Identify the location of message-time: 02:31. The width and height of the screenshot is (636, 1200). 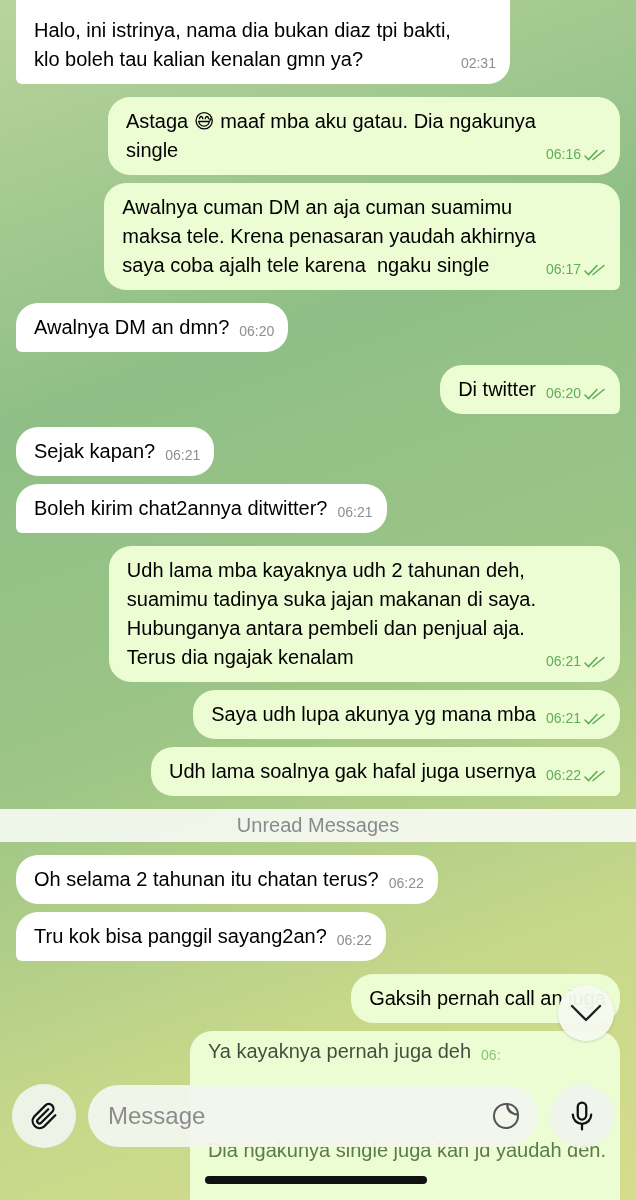
(478, 63).